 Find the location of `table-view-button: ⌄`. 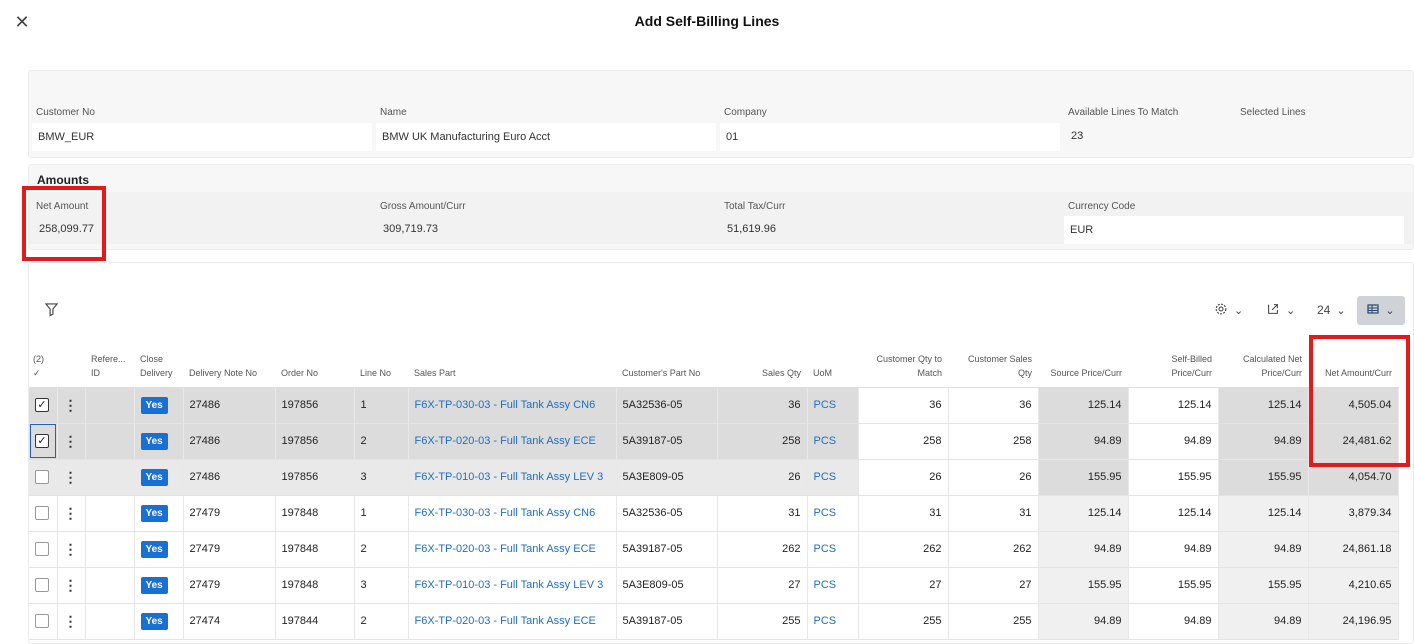

table-view-button: ⌄ is located at coordinates (1381, 310).